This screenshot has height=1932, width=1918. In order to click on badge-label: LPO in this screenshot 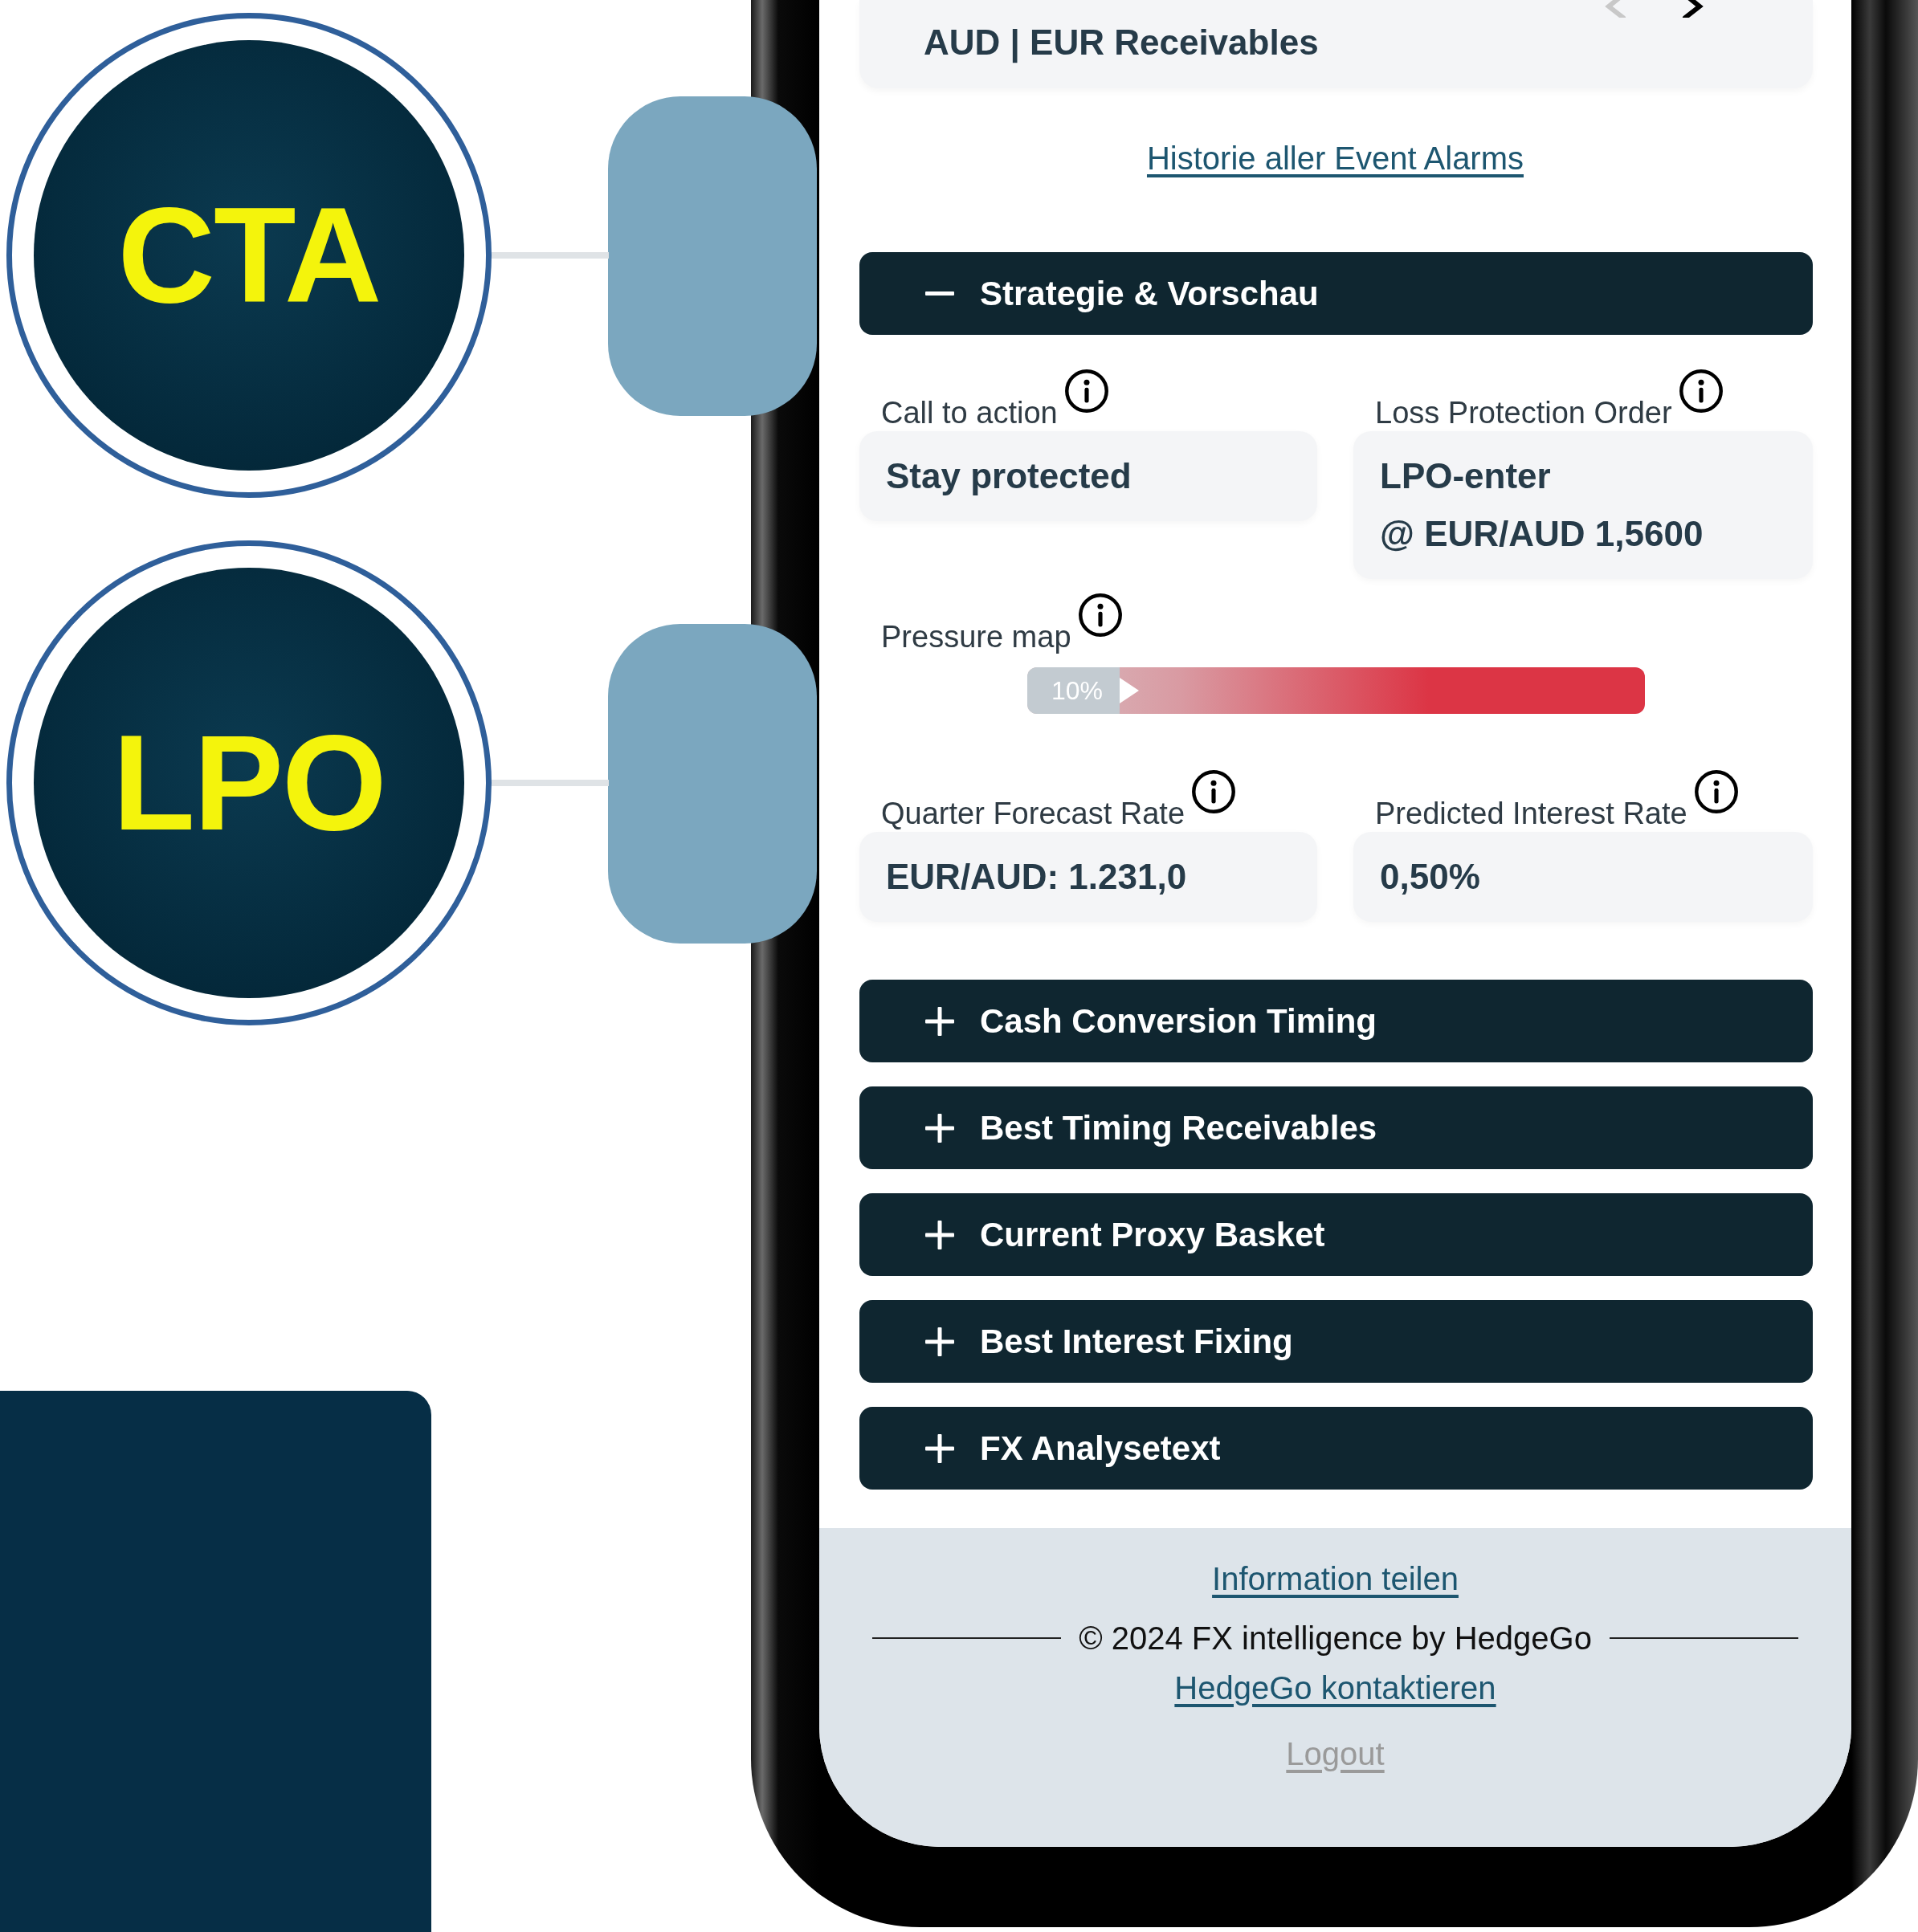, I will do `click(249, 782)`.